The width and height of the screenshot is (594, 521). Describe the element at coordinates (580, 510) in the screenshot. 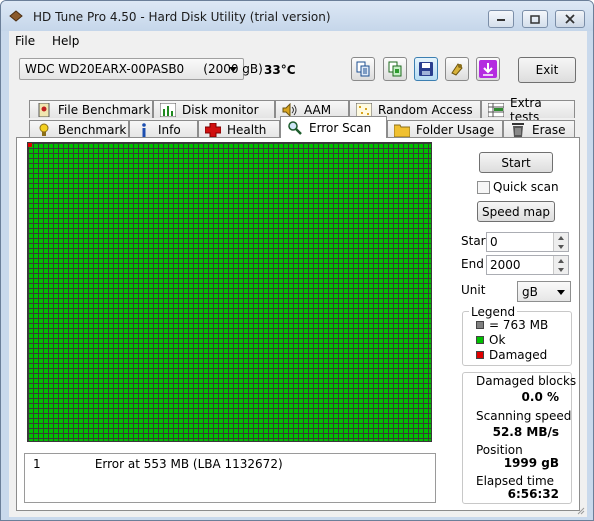

I see `resize-grip-icon` at that location.